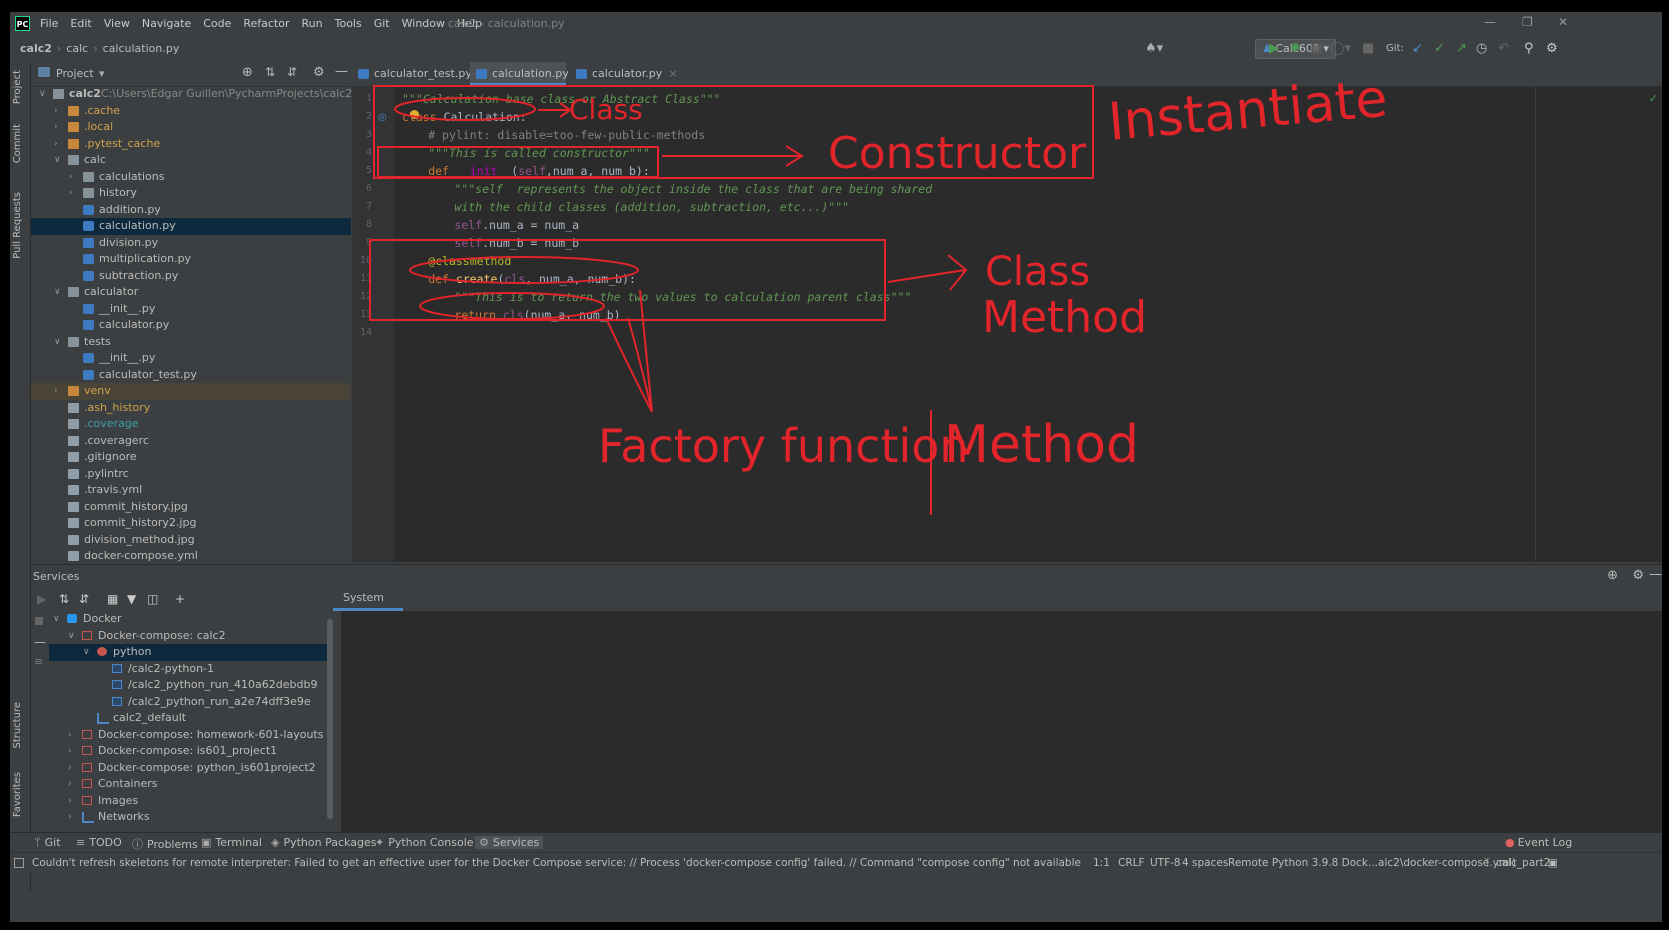  Describe the element at coordinates (1417, 48) in the screenshot. I see `git-update-icon: ↙` at that location.